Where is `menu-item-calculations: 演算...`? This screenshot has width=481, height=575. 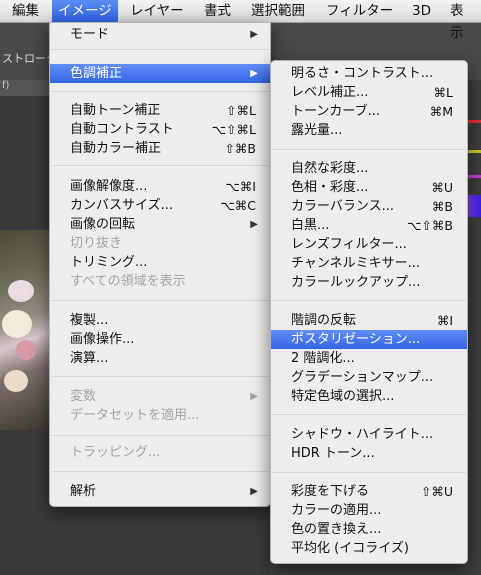
menu-item-calculations: 演算... is located at coordinates (160, 358).